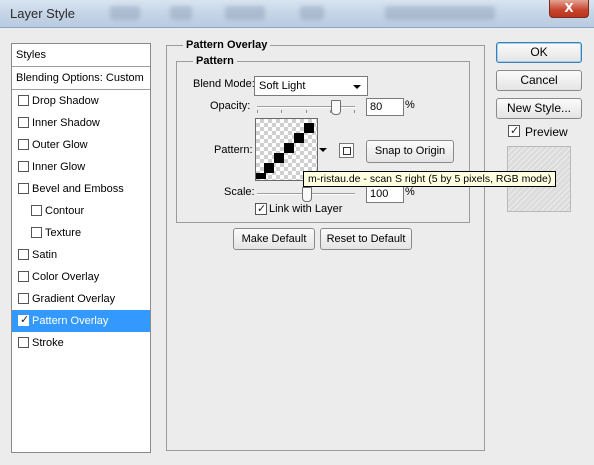 Image resolution: width=594 pixels, height=465 pixels. I want to click on ok-button: OK, so click(539, 52).